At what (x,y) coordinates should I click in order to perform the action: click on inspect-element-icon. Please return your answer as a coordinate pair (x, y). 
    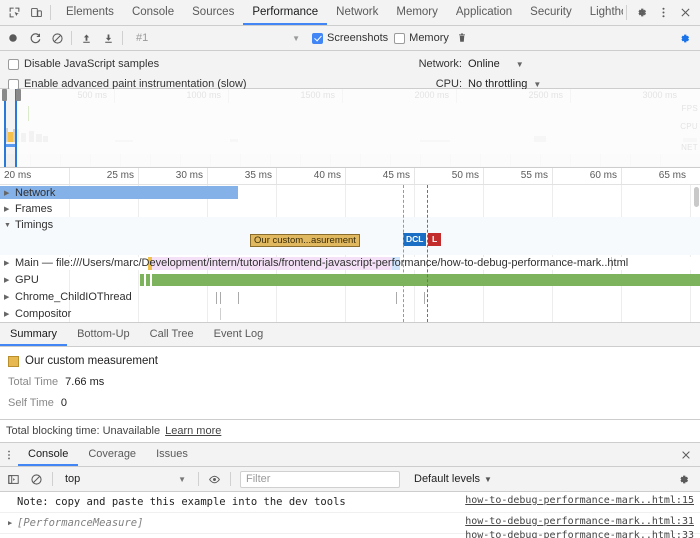
    Looking at the image, I should click on (14, 13).